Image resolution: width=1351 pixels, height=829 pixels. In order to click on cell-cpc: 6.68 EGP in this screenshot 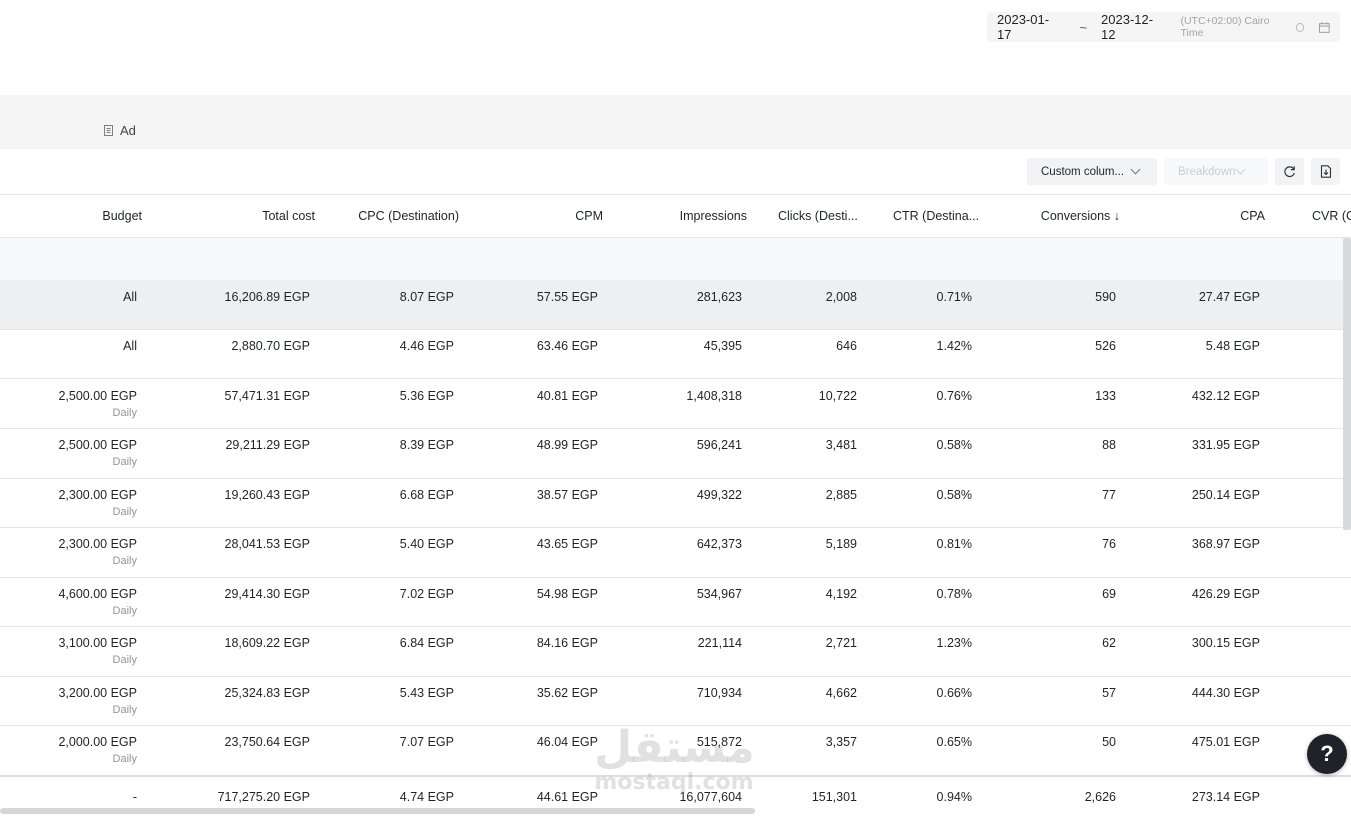, I will do `click(426, 495)`.